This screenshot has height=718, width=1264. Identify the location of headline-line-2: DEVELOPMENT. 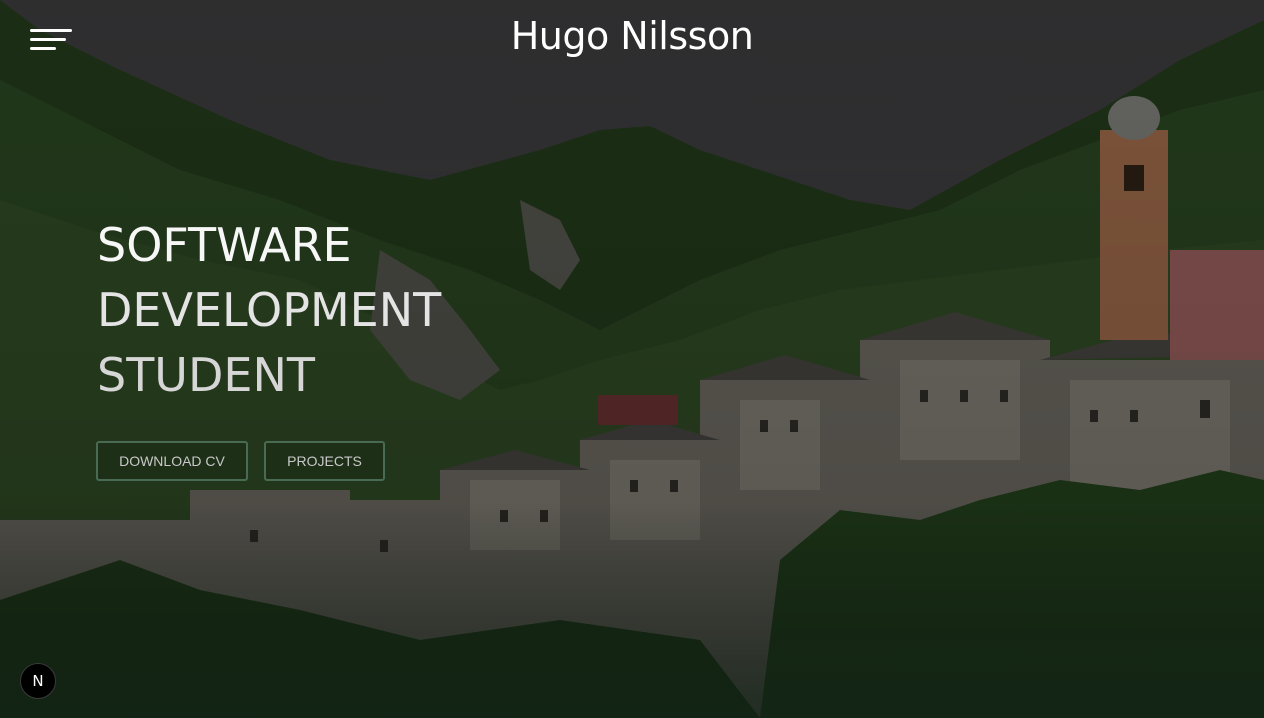
(269, 310).